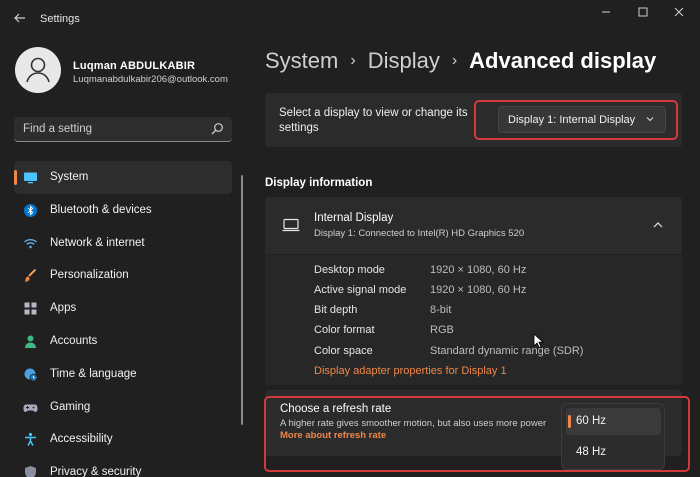 Image resolution: width=700 pixels, height=477 pixels. What do you see at coordinates (58, 129) in the screenshot?
I see `search-placeholder: Find a setting` at bounding box center [58, 129].